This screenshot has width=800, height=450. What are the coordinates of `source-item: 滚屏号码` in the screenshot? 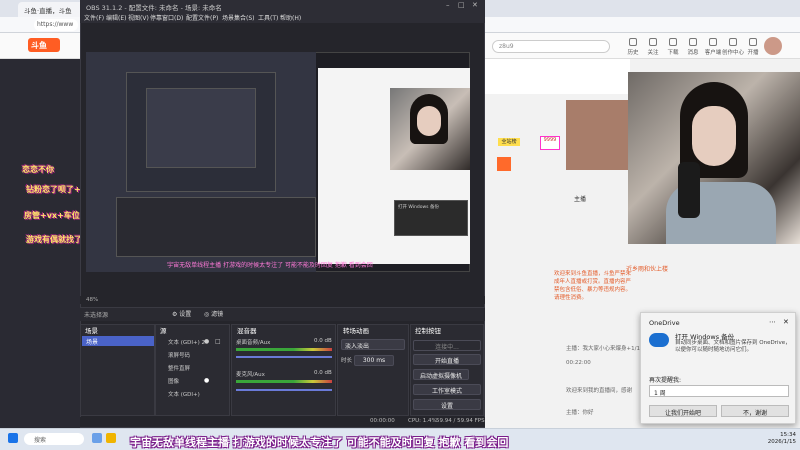 It's located at (179, 356).